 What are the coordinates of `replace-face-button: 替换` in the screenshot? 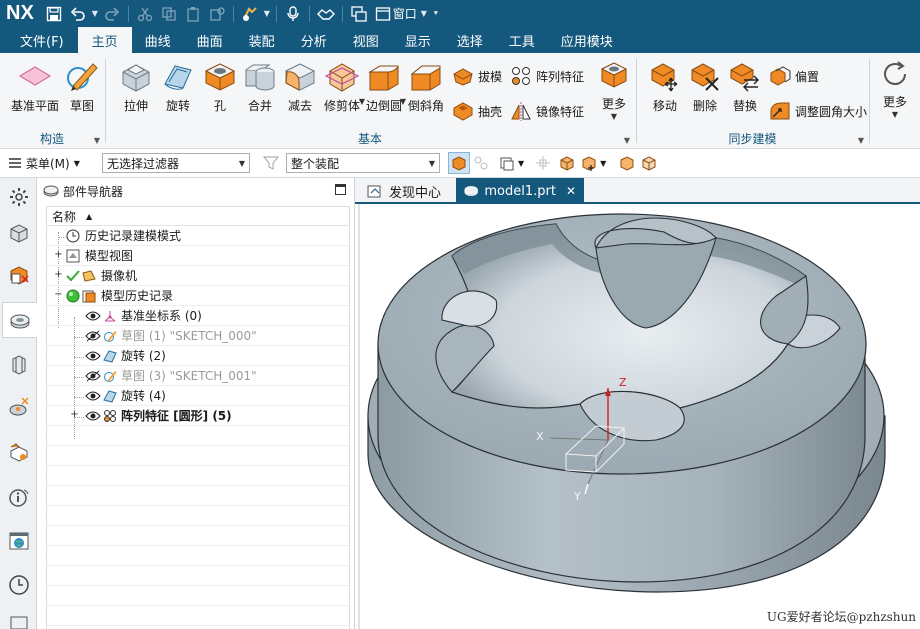 It's located at (745, 87).